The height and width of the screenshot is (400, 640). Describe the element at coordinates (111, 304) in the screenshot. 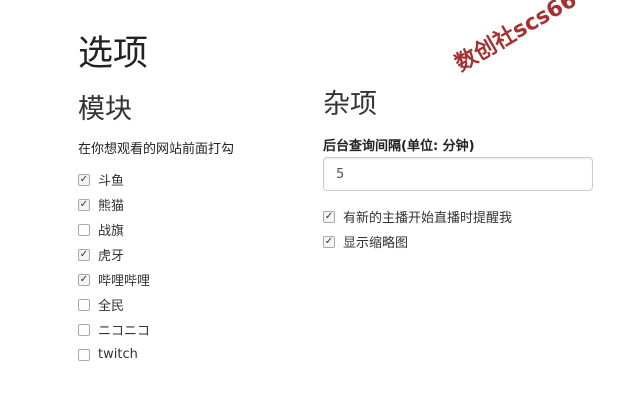

I see `site-label-quanmin: 全民` at that location.